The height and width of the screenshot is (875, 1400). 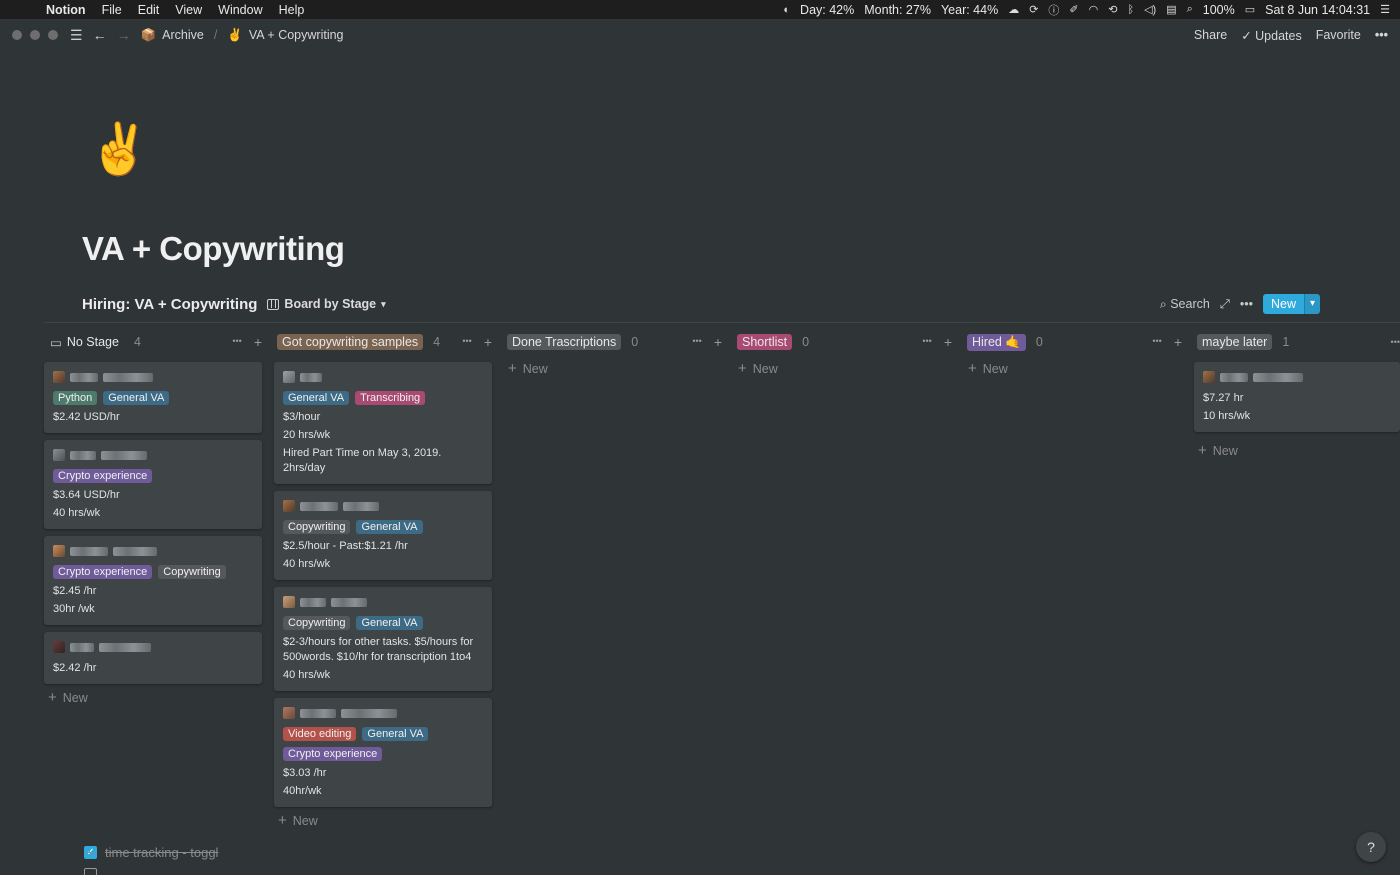 What do you see at coordinates (153, 658) in the screenshot?
I see `board-card: $2.42 /hr` at bounding box center [153, 658].